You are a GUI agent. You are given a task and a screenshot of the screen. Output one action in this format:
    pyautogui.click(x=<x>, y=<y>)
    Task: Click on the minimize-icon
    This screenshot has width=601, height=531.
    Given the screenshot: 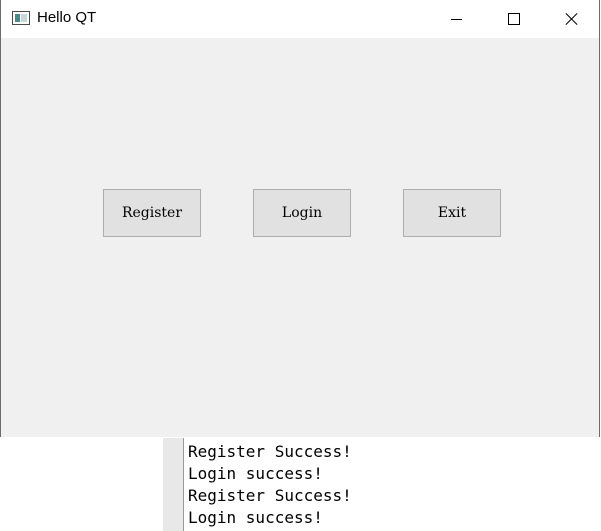 What is the action you would take?
    pyautogui.click(x=456, y=19)
    